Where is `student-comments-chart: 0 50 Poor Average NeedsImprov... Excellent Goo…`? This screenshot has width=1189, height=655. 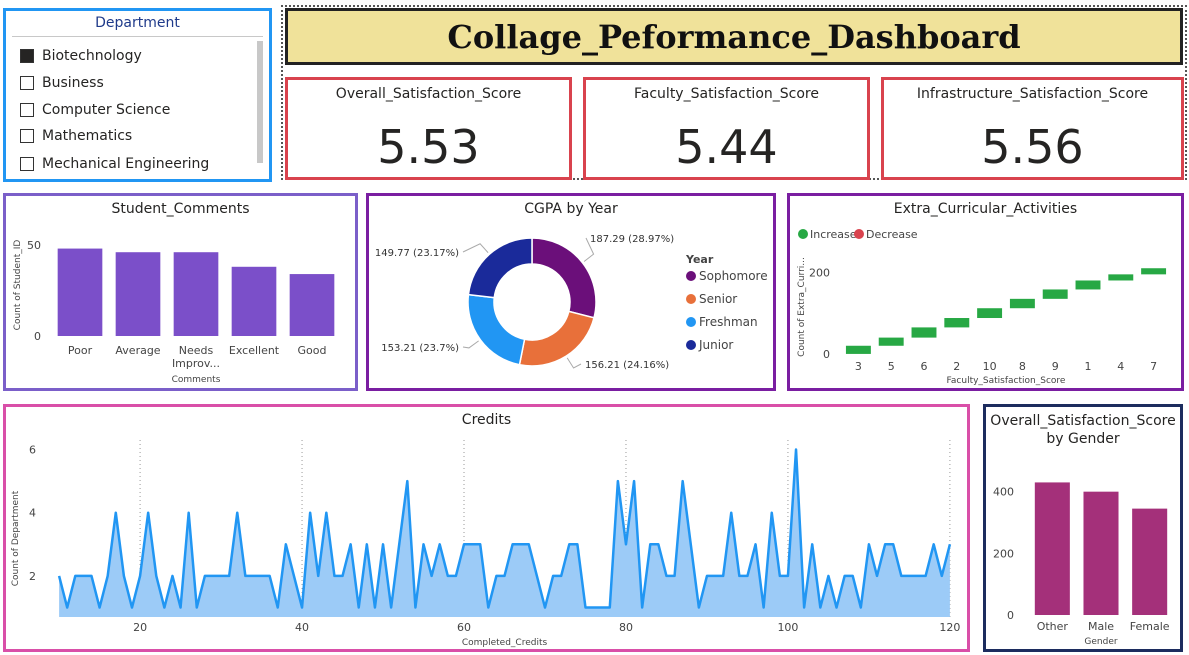 student-comments-chart: 0 50 Poor Average NeedsImprov... Excellent Goo… is located at coordinates (174, 312).